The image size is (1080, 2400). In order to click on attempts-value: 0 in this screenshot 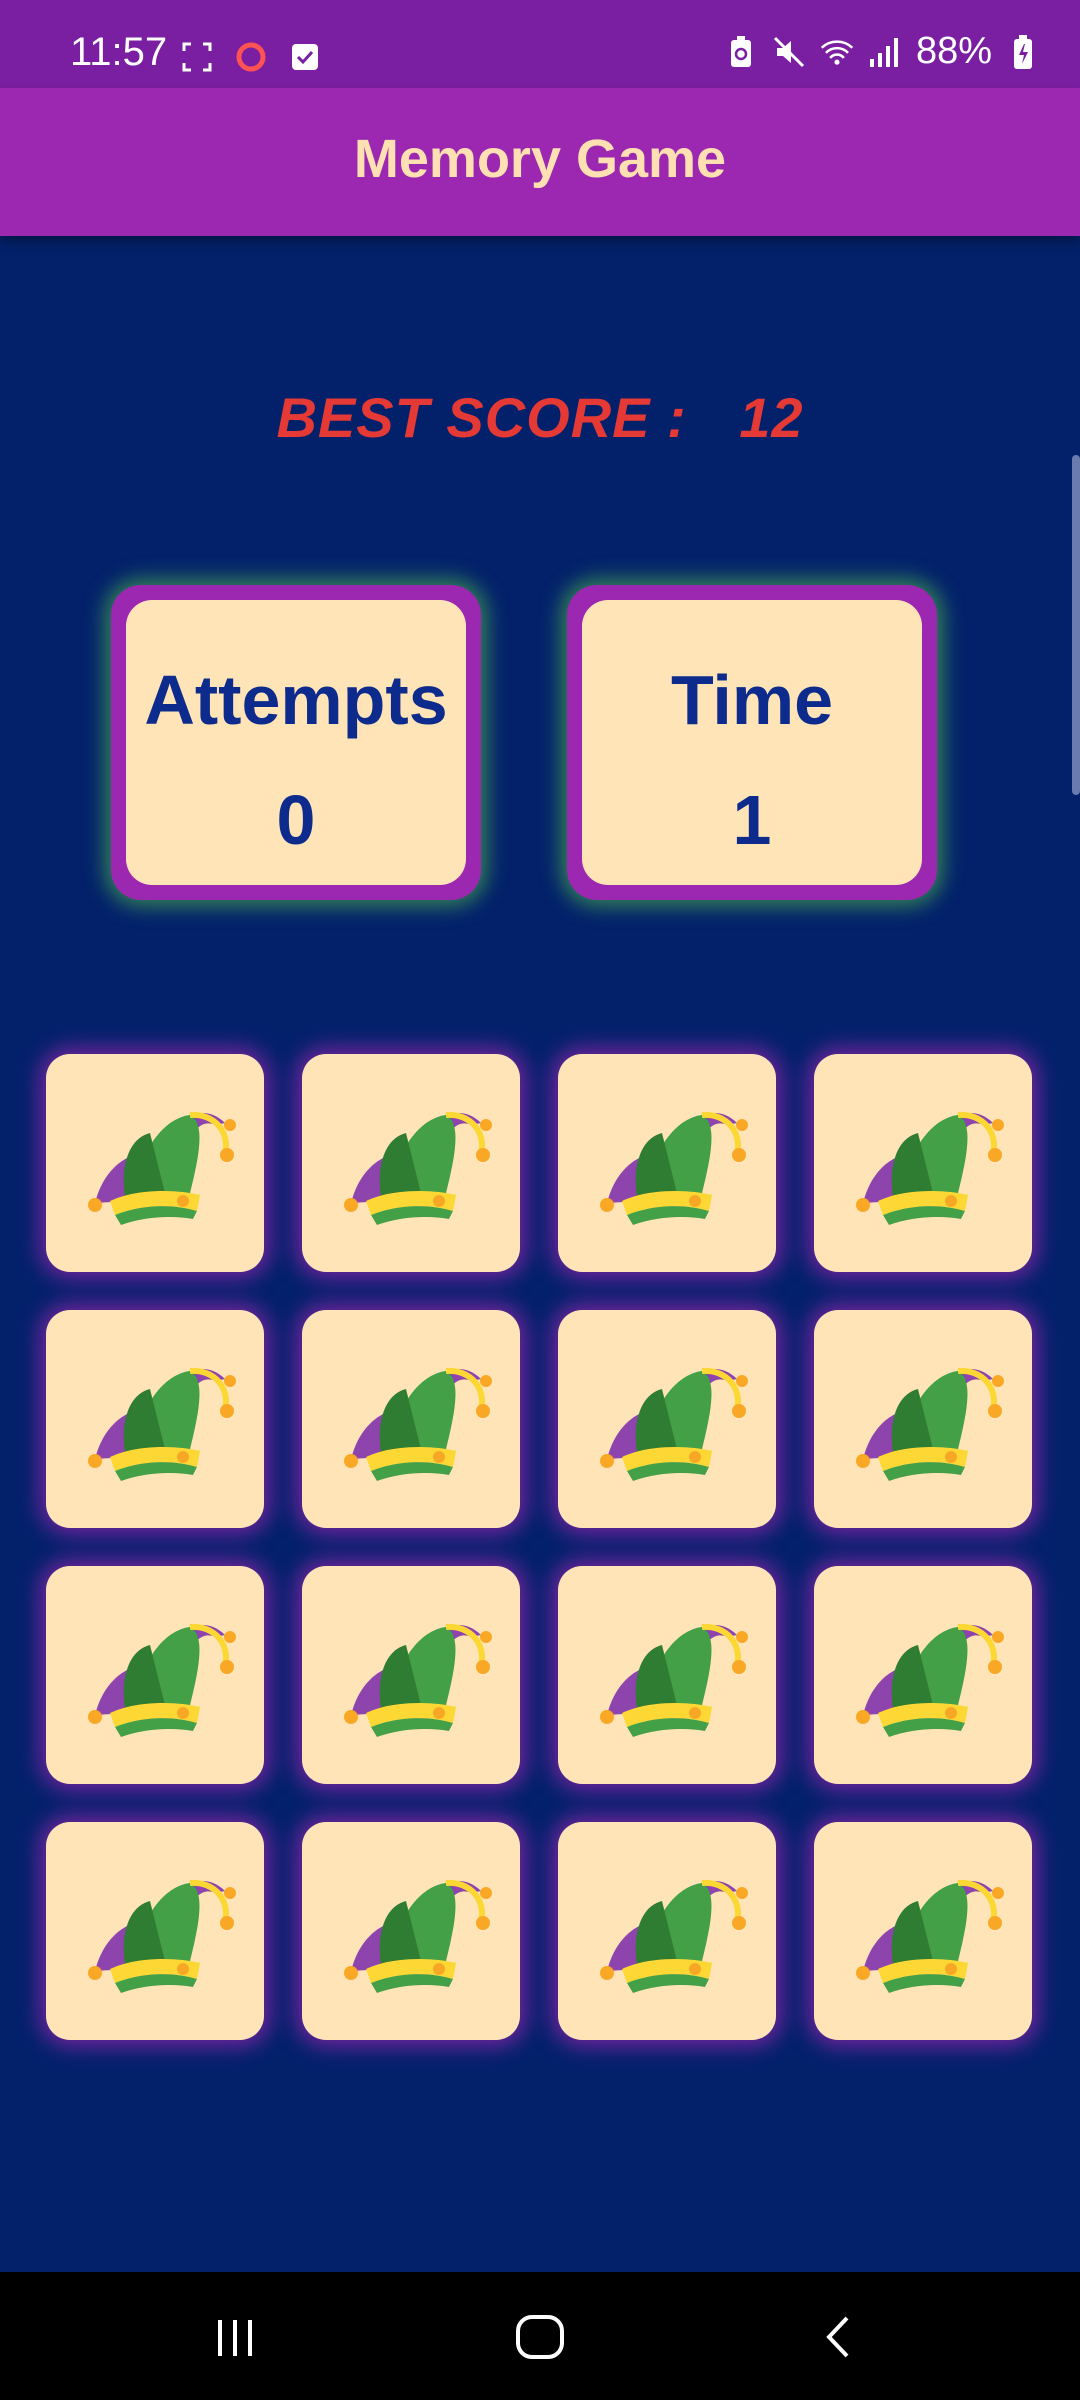, I will do `click(296, 820)`.